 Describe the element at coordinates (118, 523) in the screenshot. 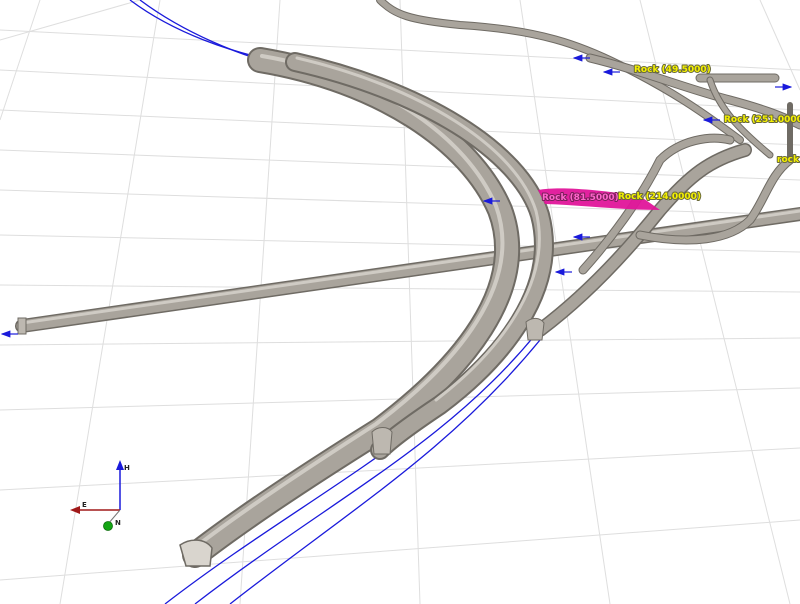

I see `axis-north-label: N` at that location.